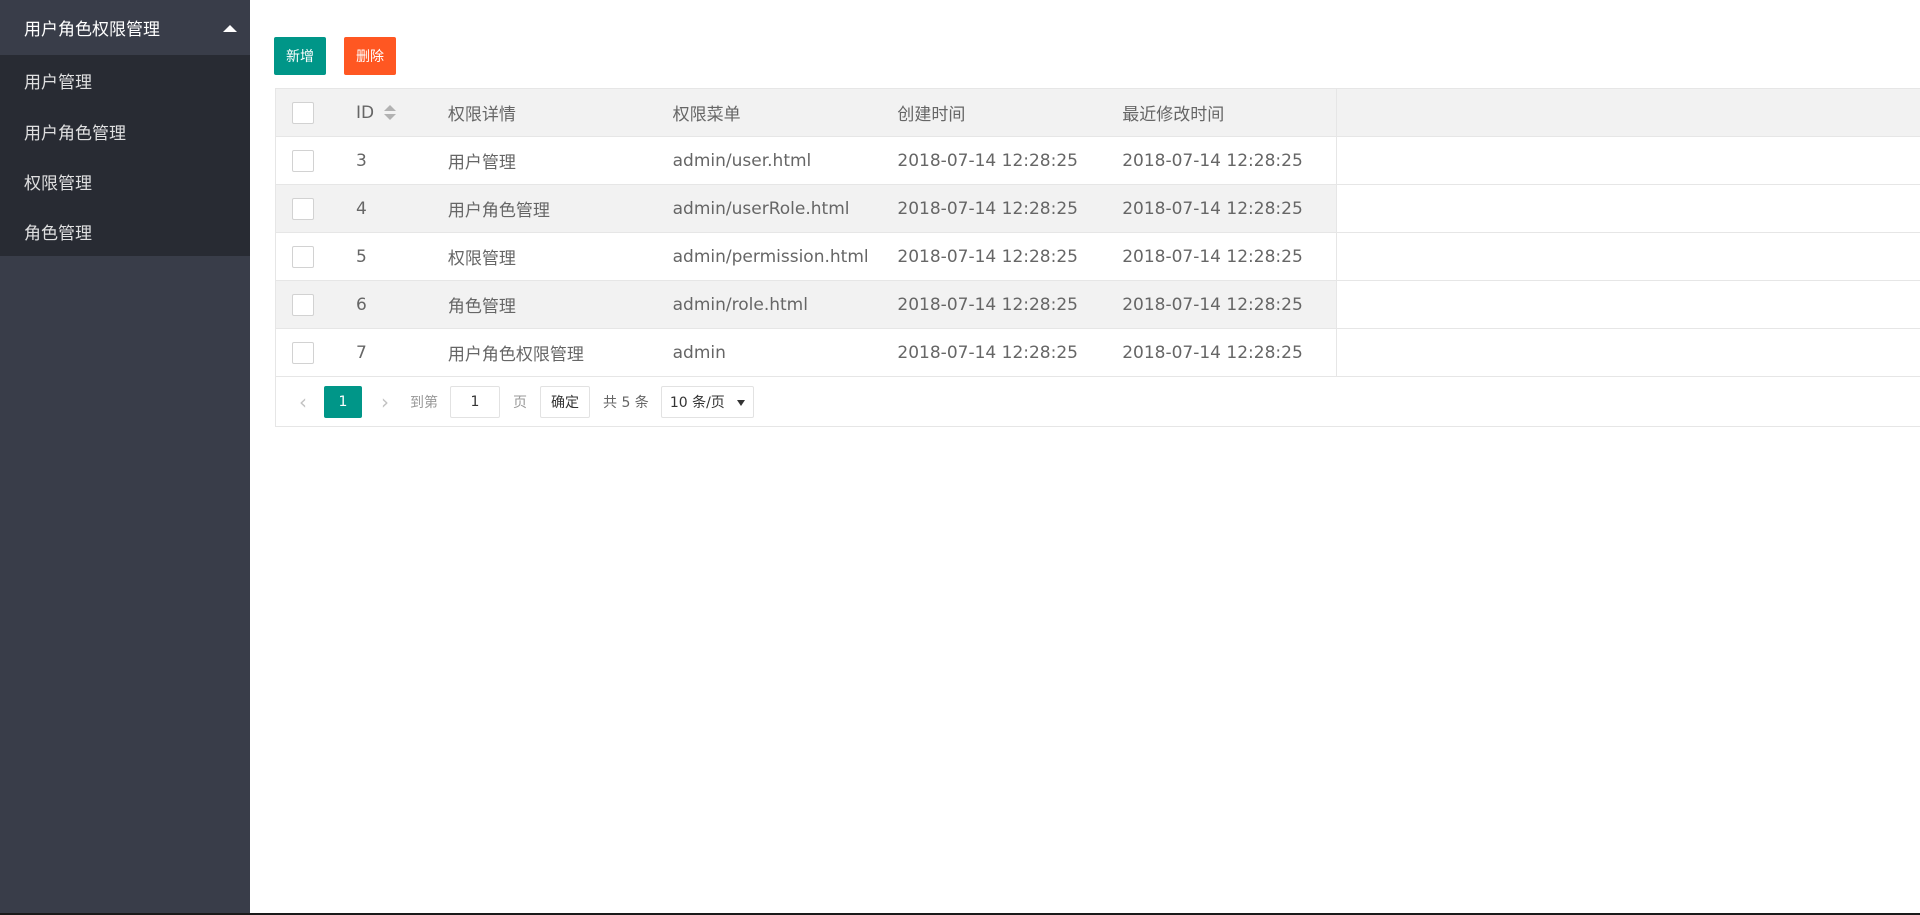 This screenshot has height=915, width=1920. What do you see at coordinates (931, 115) in the screenshot?
I see `header-created-cell: 创建时间` at bounding box center [931, 115].